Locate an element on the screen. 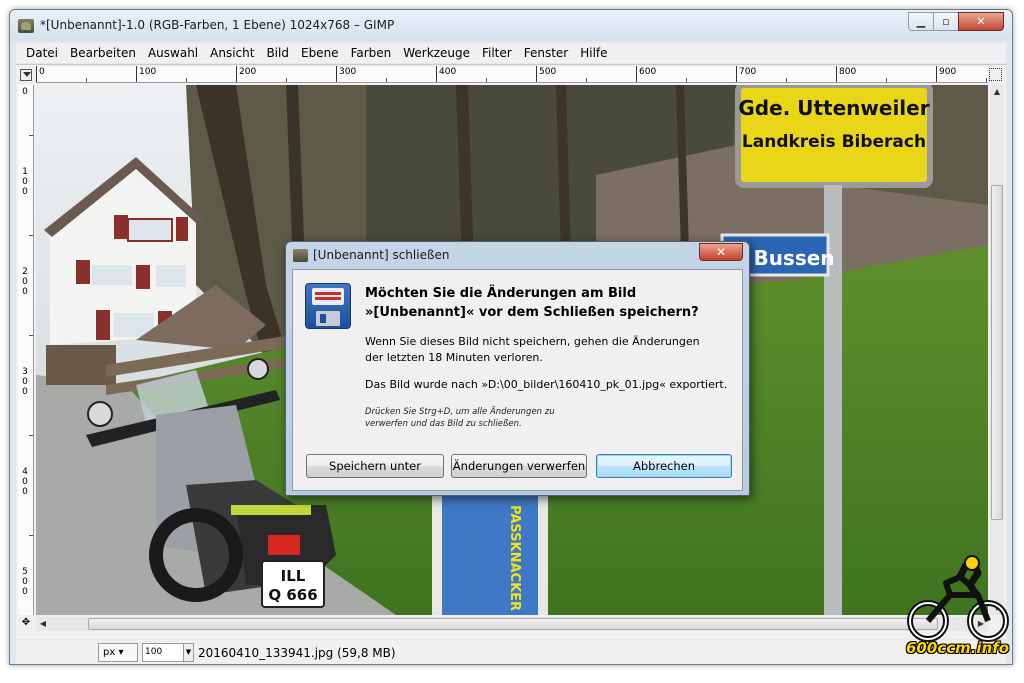 The height and width of the screenshot is (683, 1024). status-bar: px ▾ 100 ▼ 20160410_133941.jpg (59,8 MB) is located at coordinates (511, 652).